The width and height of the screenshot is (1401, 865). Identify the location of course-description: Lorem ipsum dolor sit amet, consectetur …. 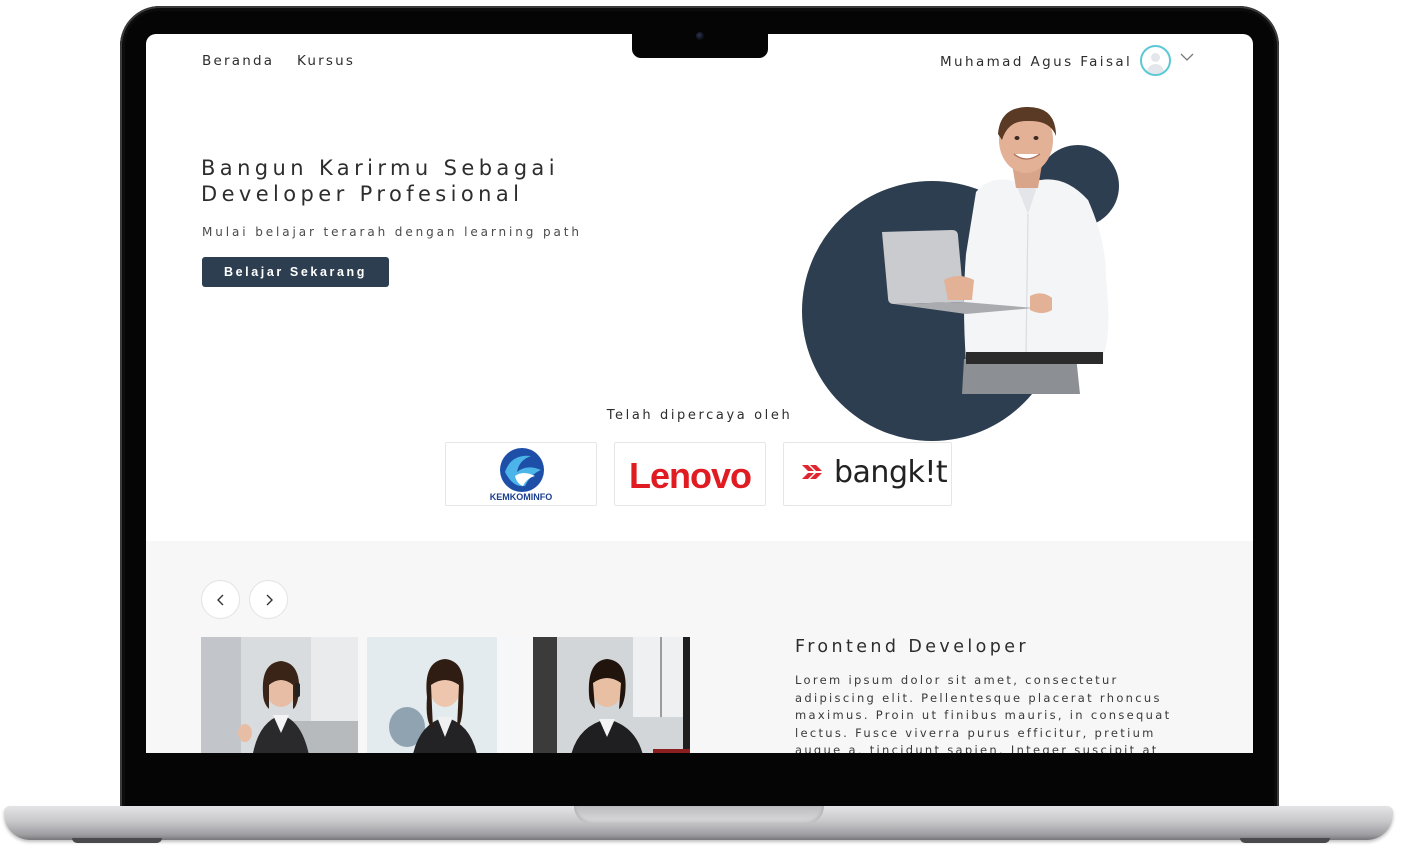
(983, 713).